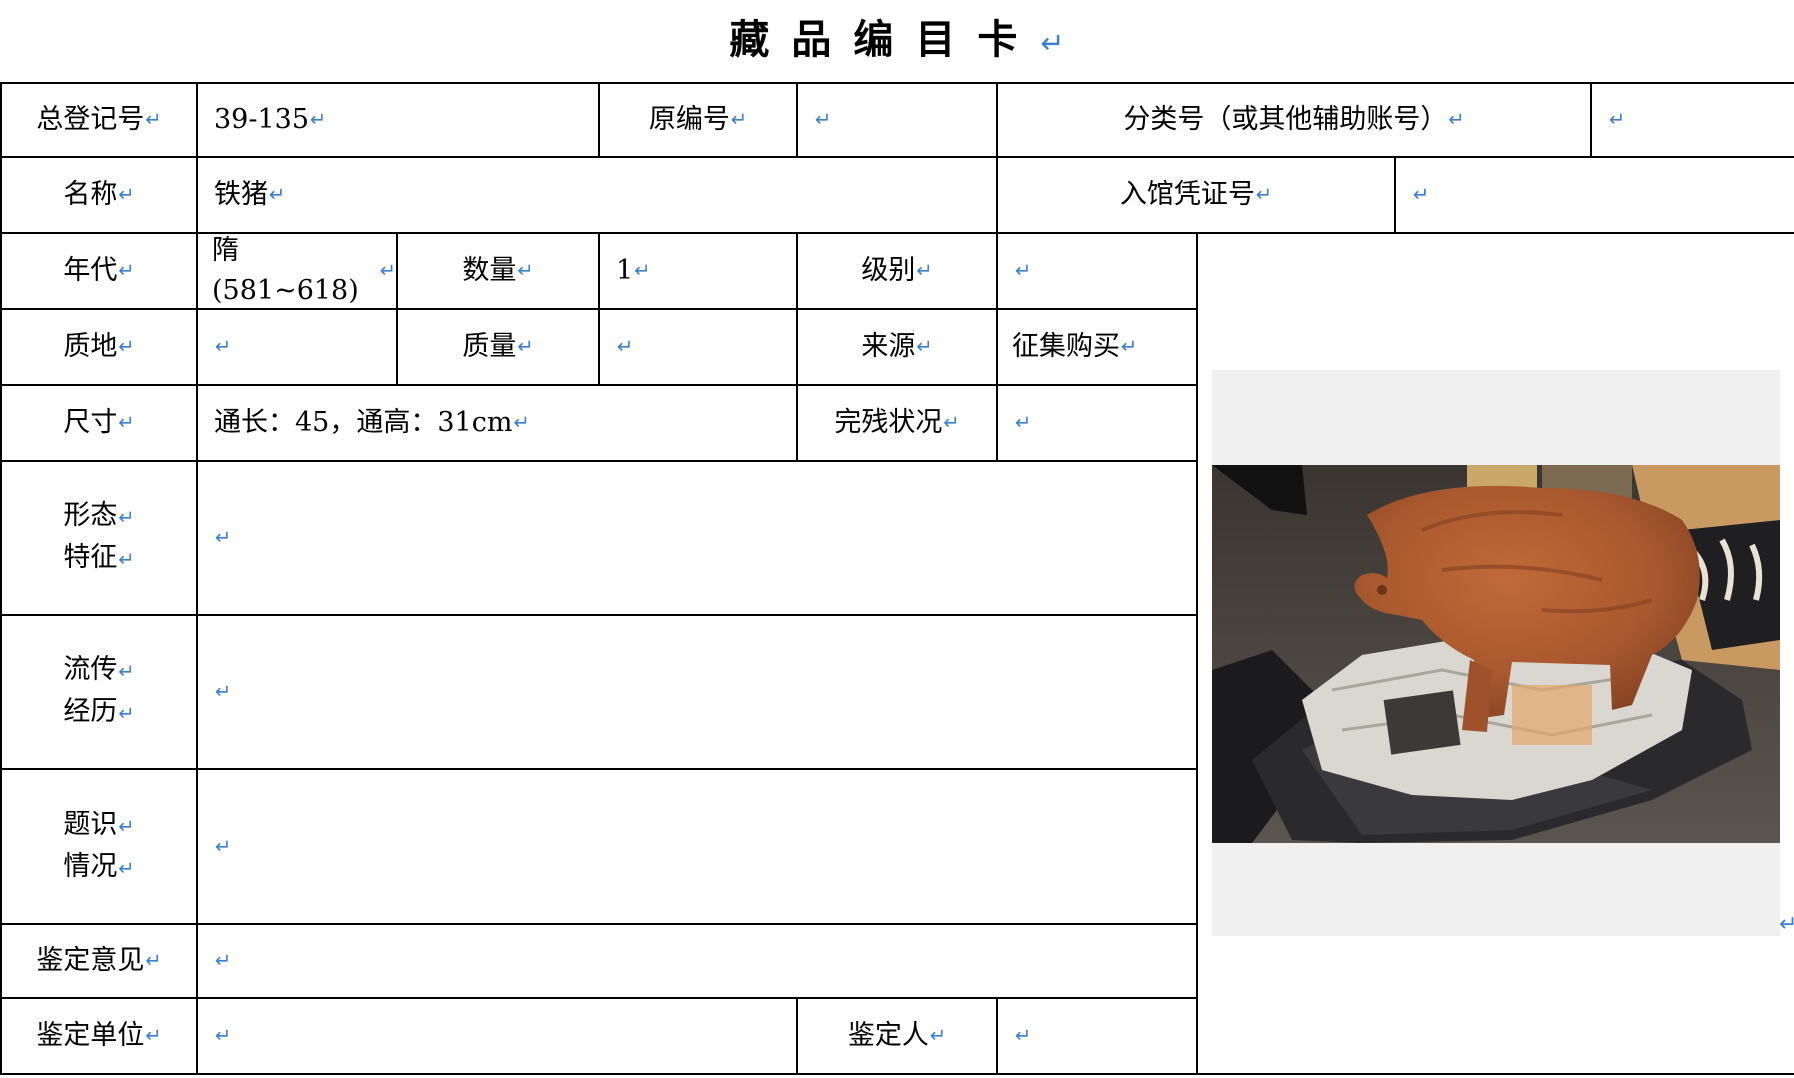  Describe the element at coordinates (497, 423) in the screenshot. I see `size-value: 通长：45，通高：31cm ↵` at that location.